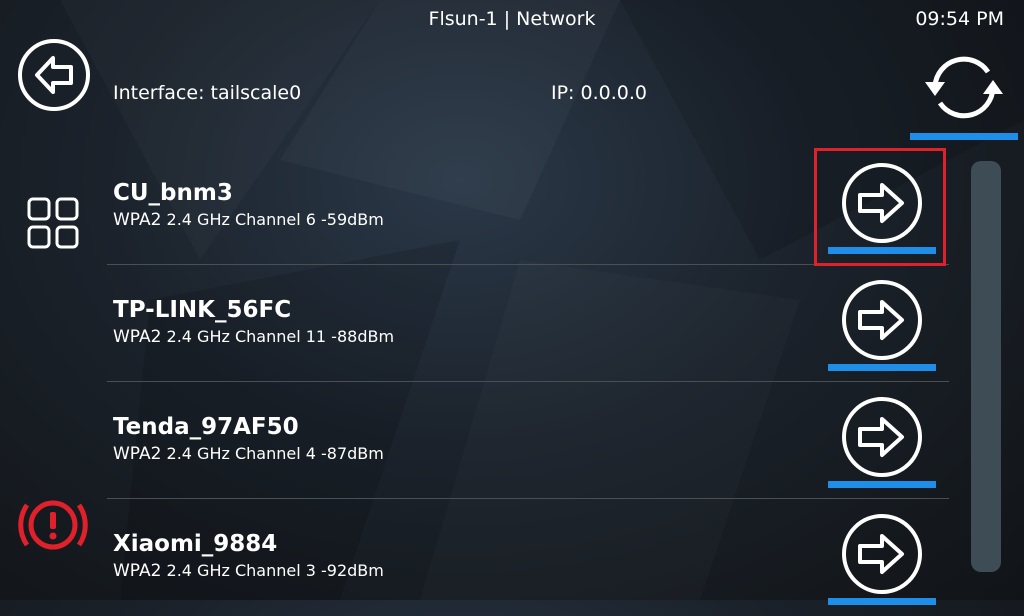  I want to click on ip-label: IP: 0.0.0.0, so click(599, 93).